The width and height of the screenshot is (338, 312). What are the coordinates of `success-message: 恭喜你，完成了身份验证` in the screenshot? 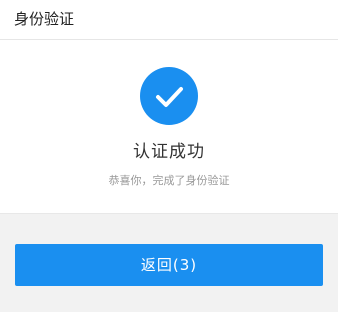 It's located at (169, 180).